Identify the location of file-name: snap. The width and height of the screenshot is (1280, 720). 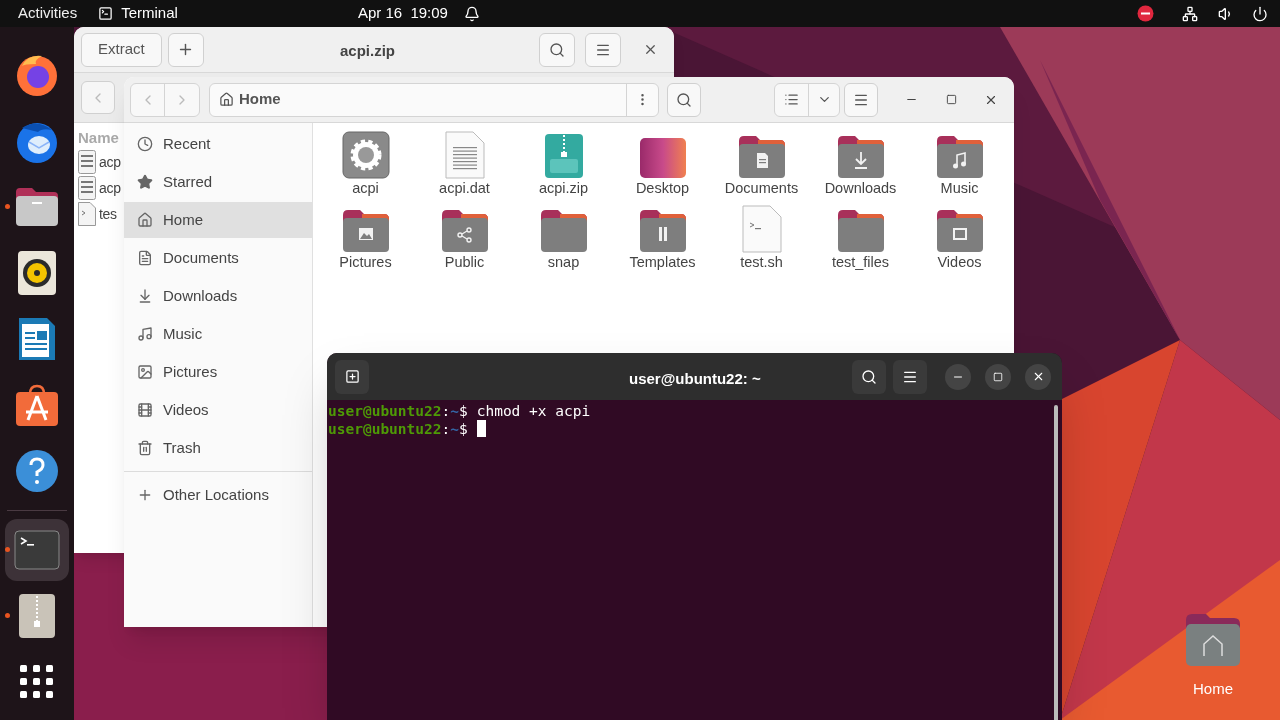
(563, 262).